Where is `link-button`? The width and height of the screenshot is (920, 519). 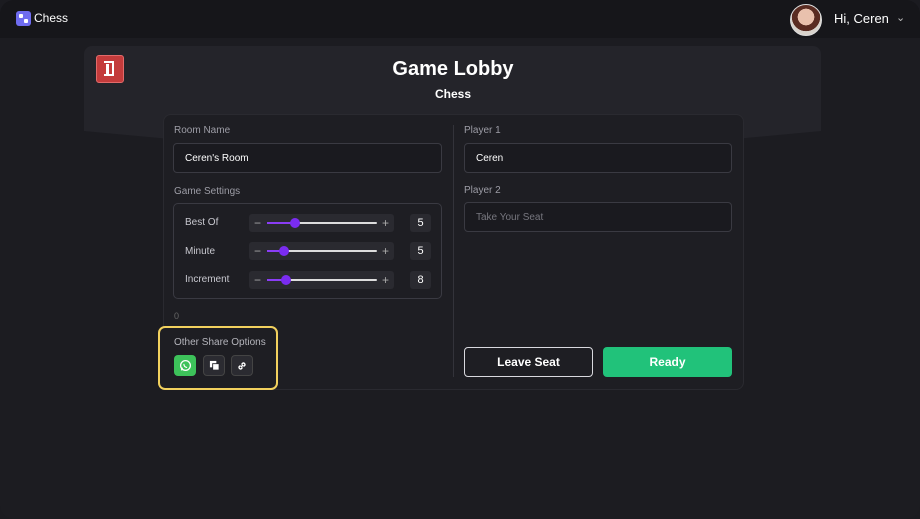
link-button is located at coordinates (242, 365).